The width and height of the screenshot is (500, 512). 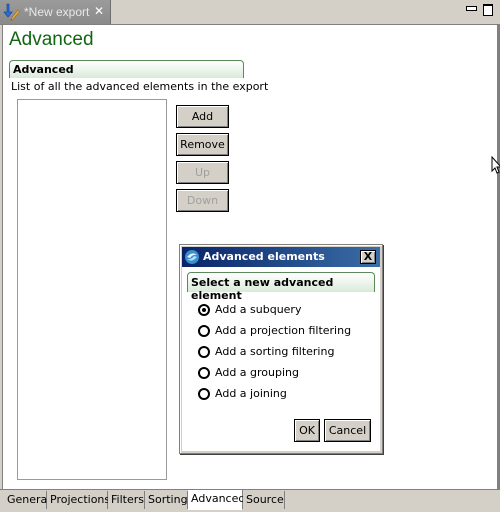 I want to click on section-title: Advanced, so click(x=43, y=69).